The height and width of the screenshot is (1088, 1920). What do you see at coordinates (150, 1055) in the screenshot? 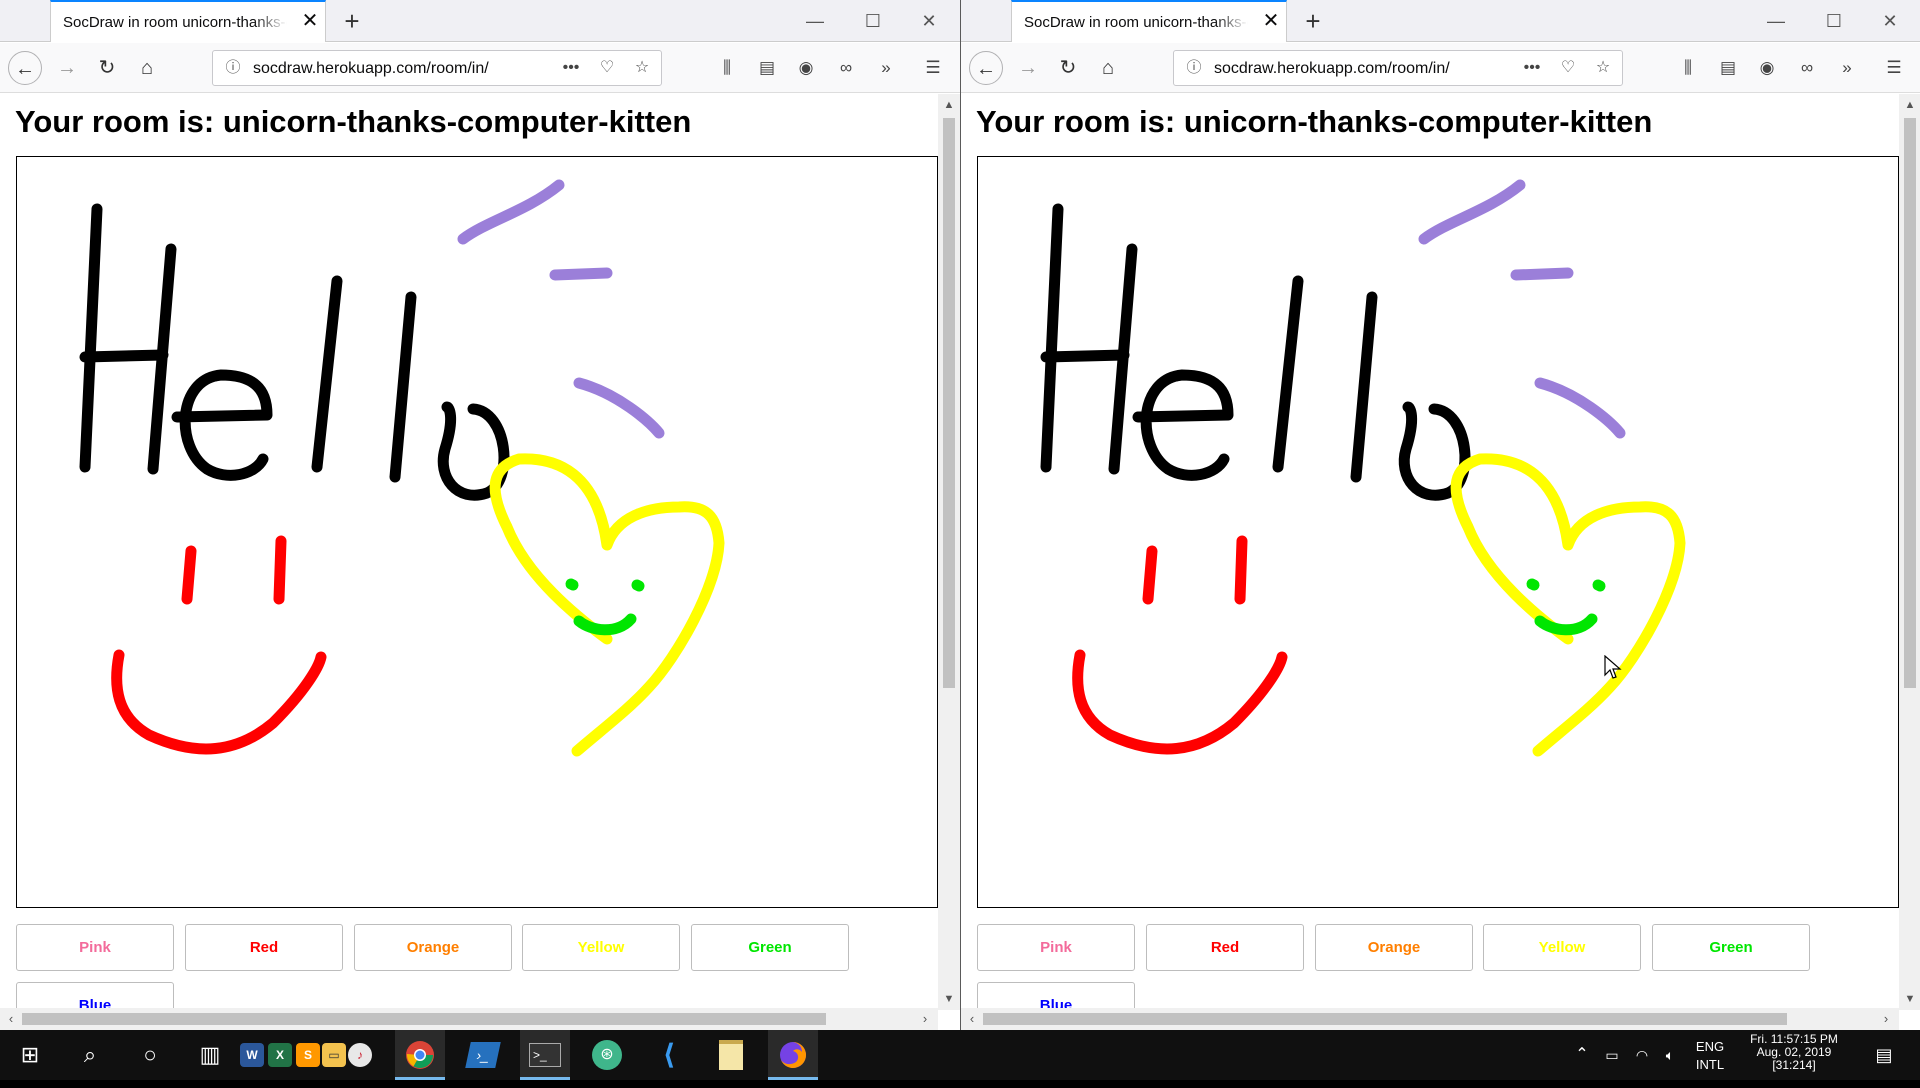
I see `cortana-icon: ○` at bounding box center [150, 1055].